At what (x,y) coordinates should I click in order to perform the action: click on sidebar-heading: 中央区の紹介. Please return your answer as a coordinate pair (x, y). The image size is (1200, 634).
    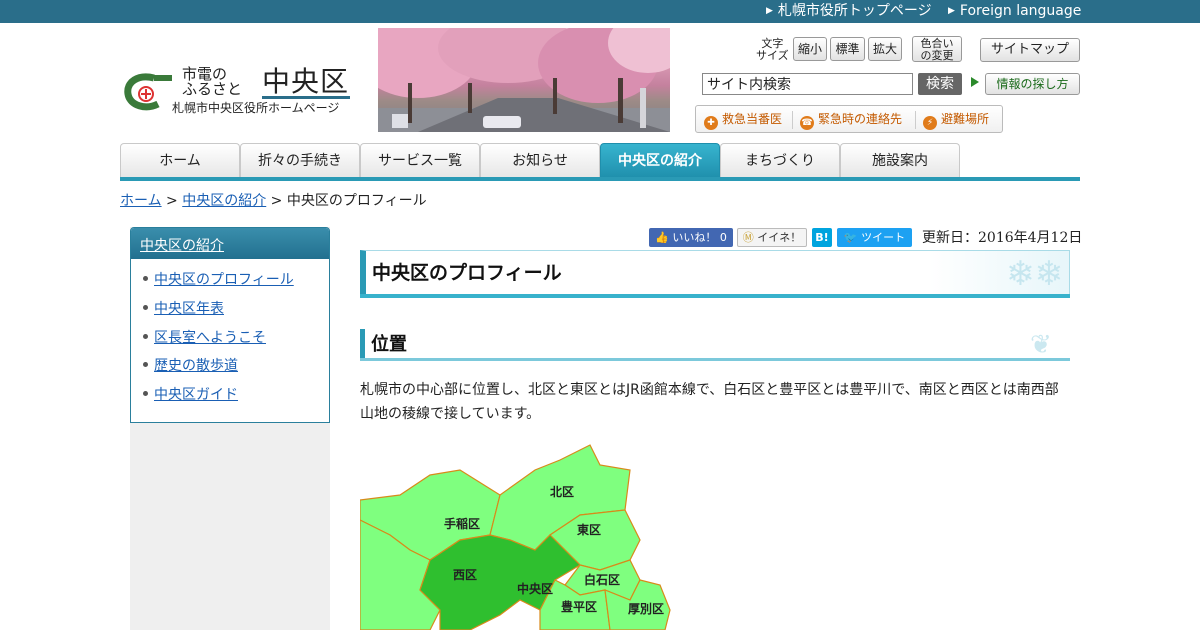
    Looking at the image, I should click on (230, 243).